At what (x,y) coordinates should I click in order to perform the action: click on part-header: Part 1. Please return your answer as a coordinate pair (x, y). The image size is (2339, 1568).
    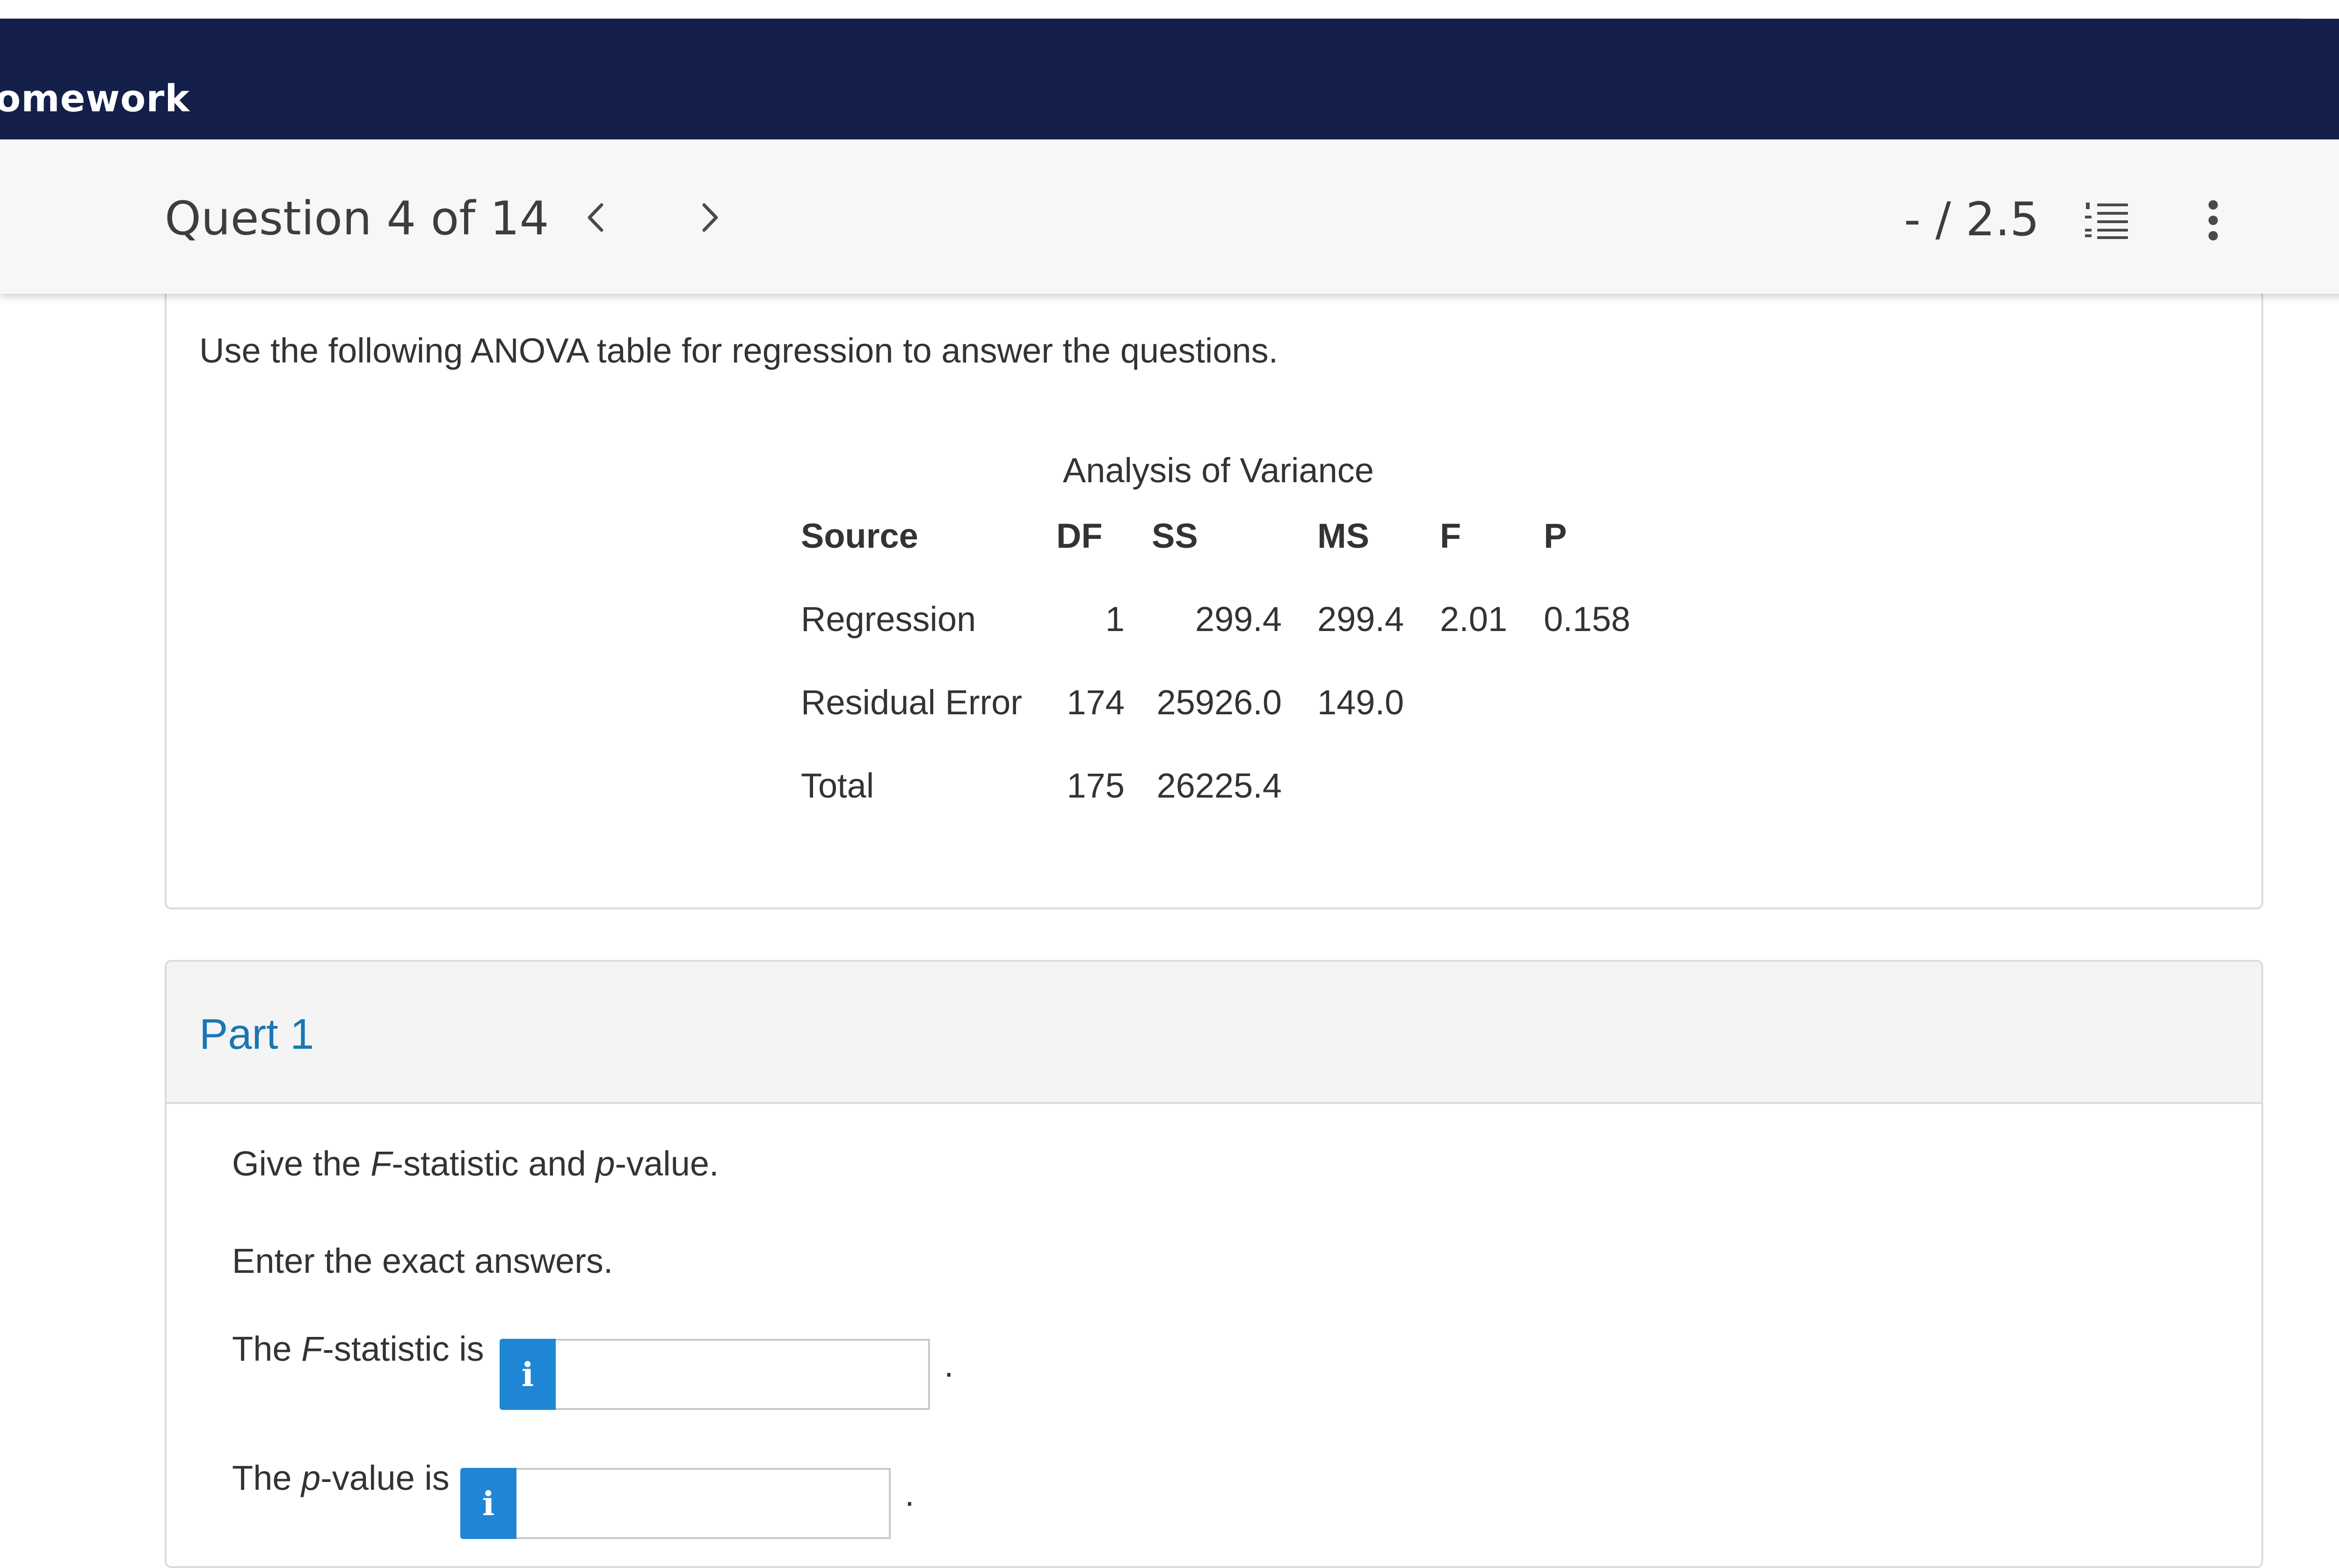
    Looking at the image, I should click on (1214, 1033).